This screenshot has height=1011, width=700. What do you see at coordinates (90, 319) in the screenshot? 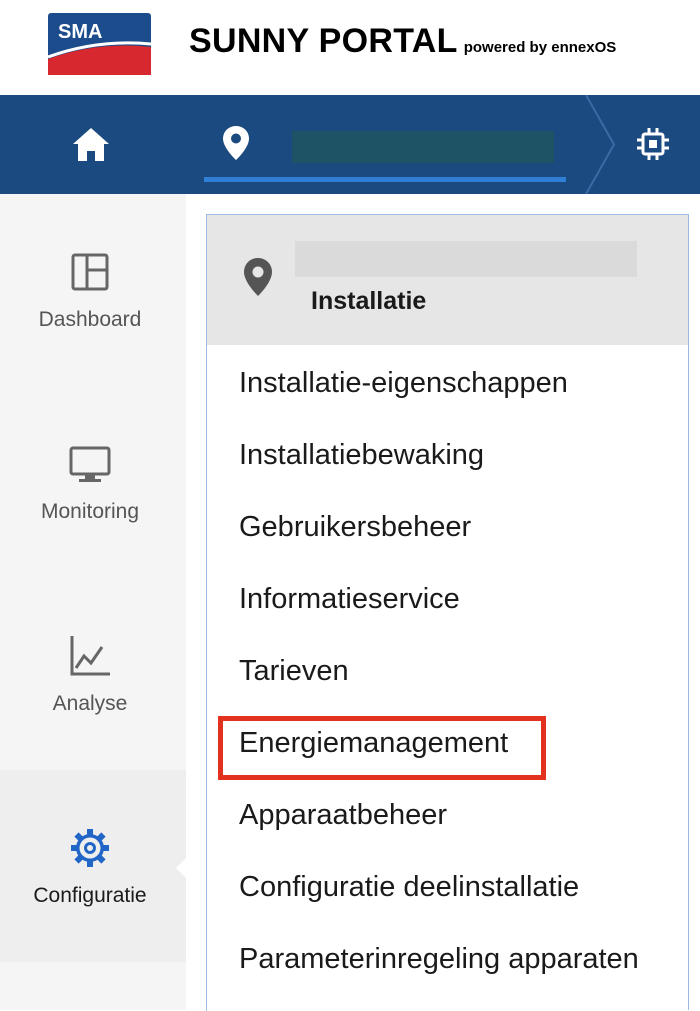
I see `sidebar-item-label: Dashboard` at bounding box center [90, 319].